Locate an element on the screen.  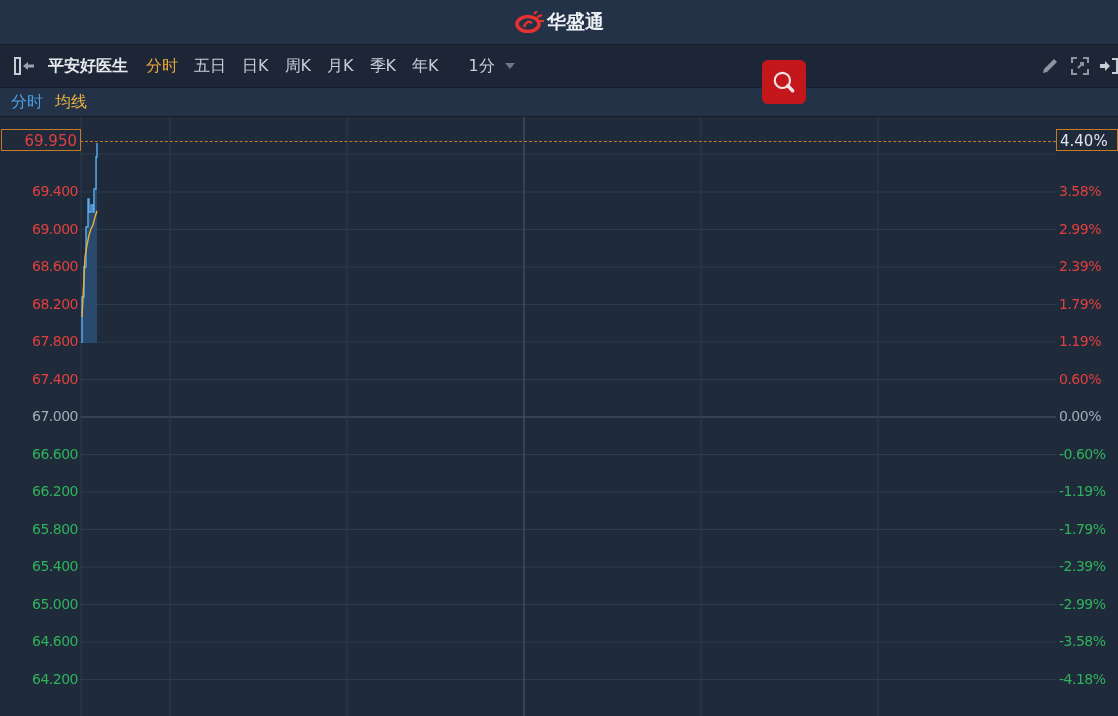
price-axis-label: 65.400 is located at coordinates (55, 566).